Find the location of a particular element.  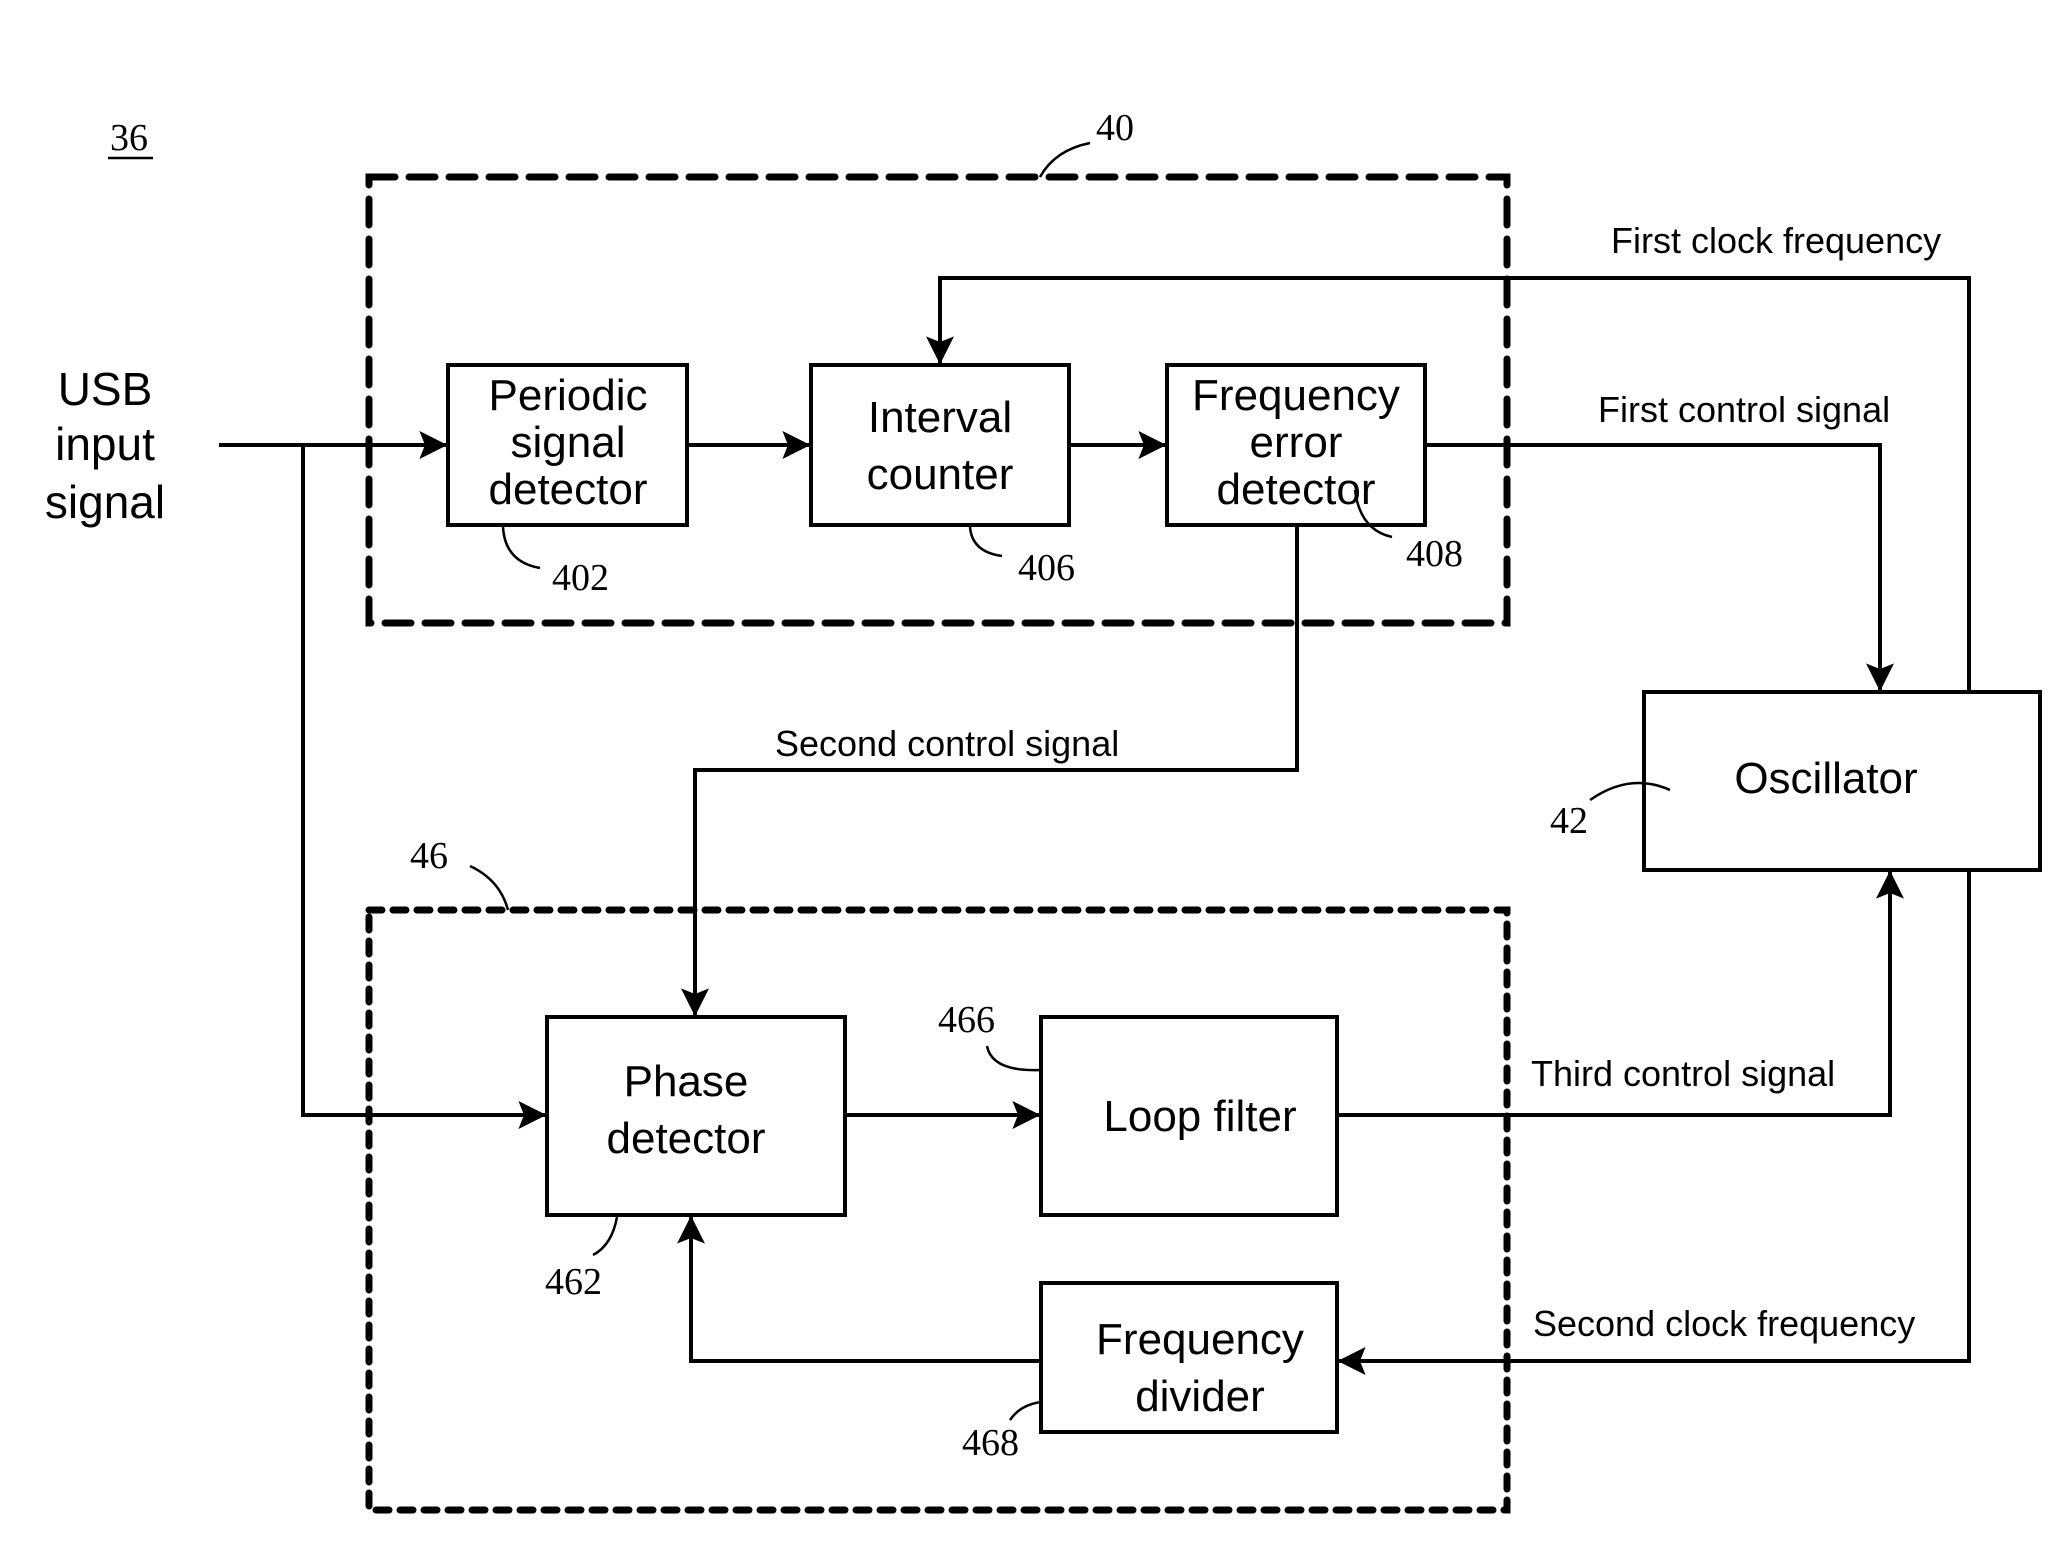

frequency-group-ref: 40 is located at coordinates (1115, 128).